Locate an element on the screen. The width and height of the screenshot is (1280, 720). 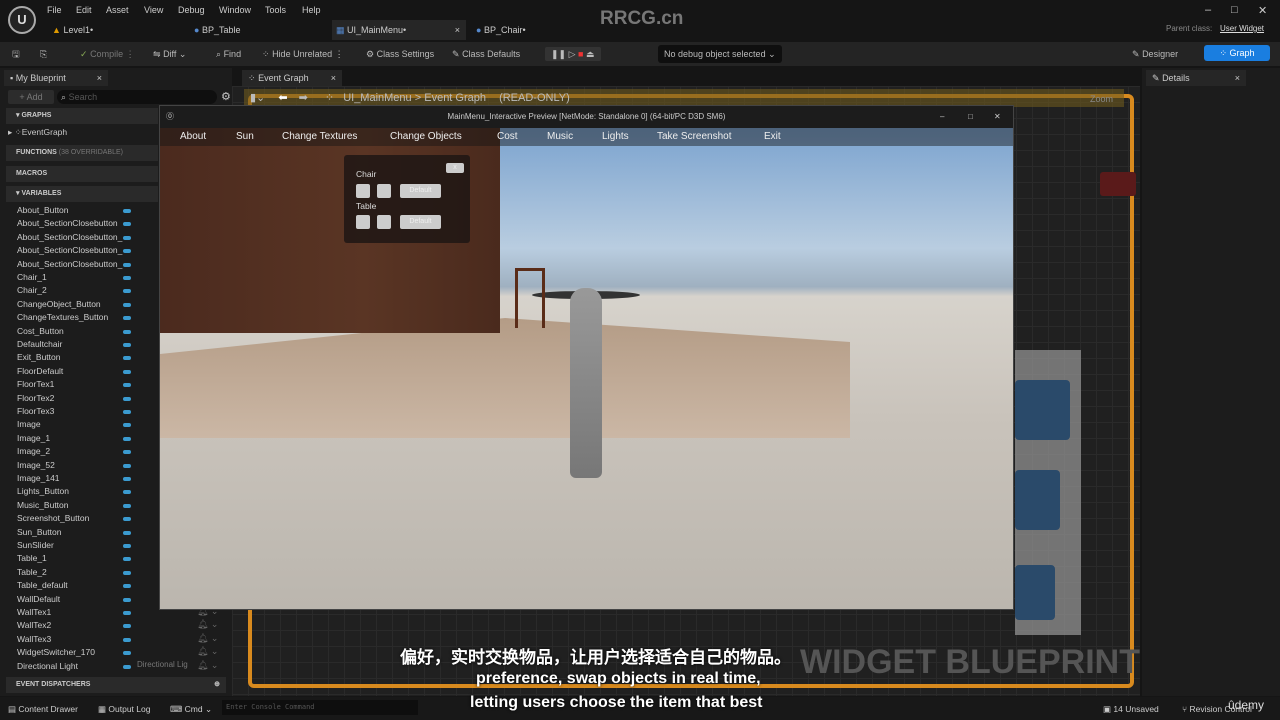
variable-item: WallTex1 is located at coordinates (34, 612).